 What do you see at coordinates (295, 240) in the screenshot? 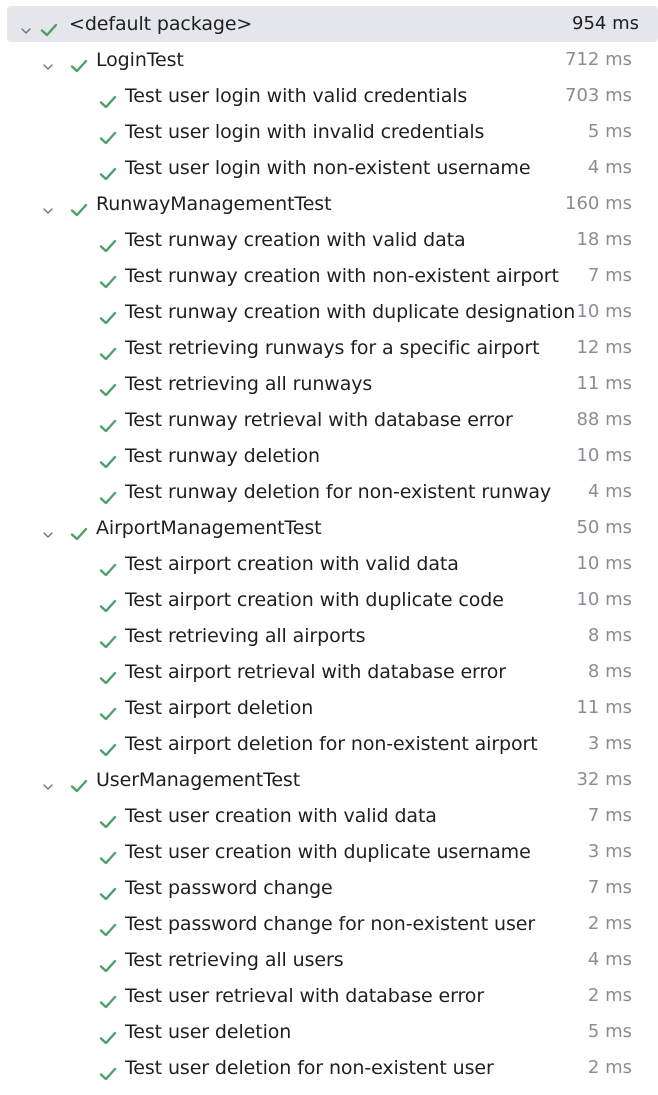
I see `test-label: Test runway creation with valid data` at bounding box center [295, 240].